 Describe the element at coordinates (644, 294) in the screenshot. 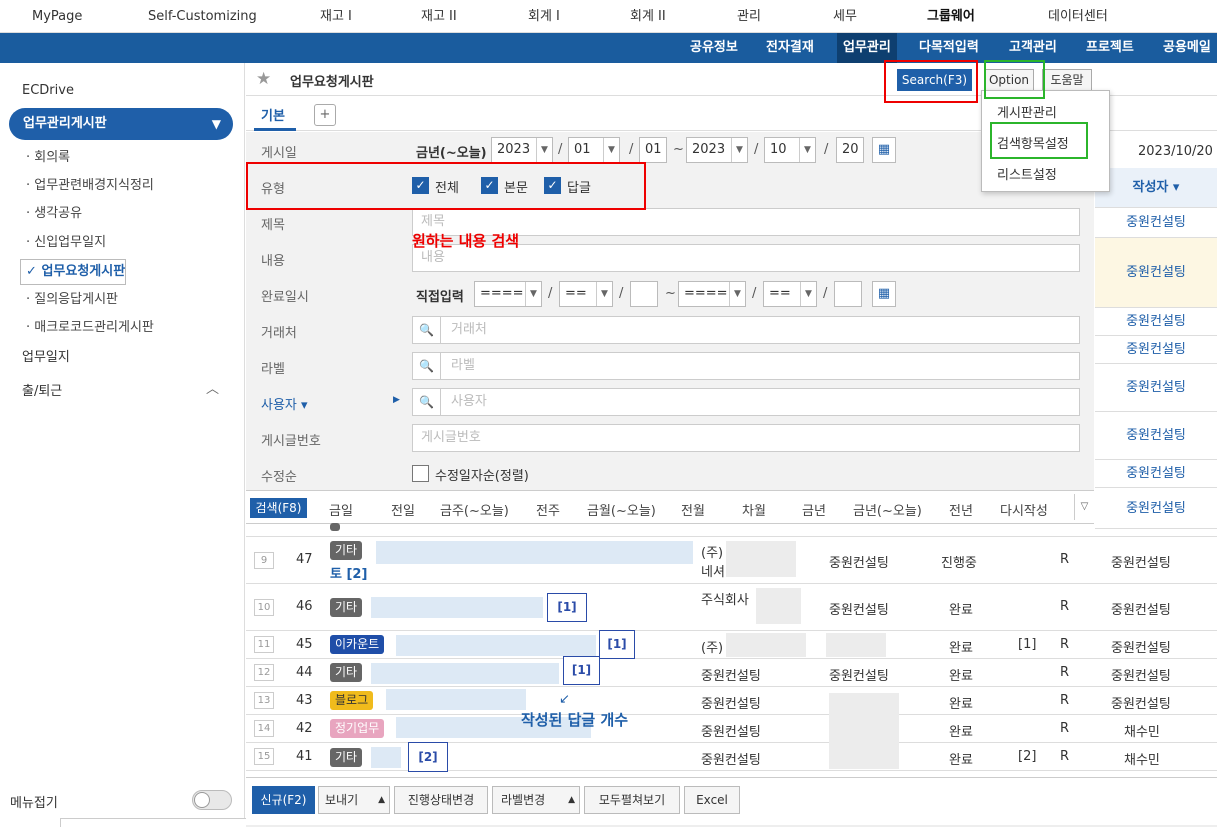

I see `done-day1-input` at that location.